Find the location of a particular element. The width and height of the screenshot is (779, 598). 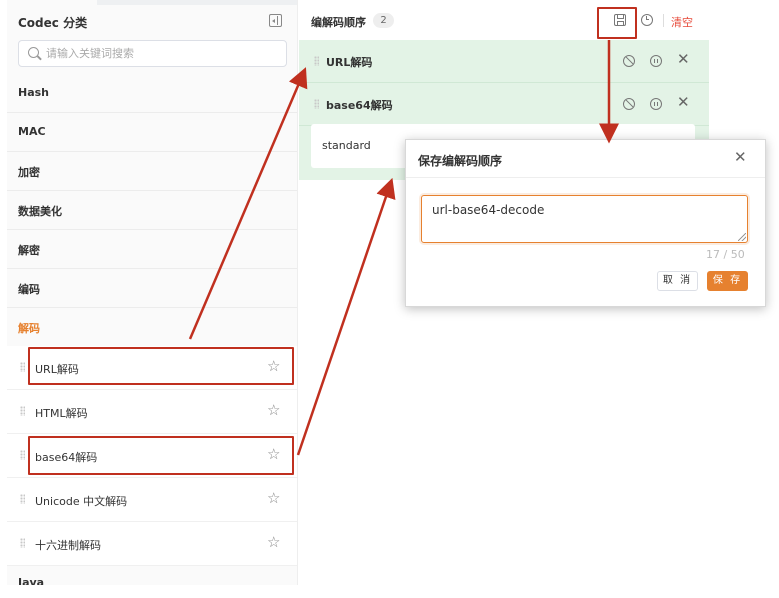

stack-item-label: base64解码 is located at coordinates (359, 105).